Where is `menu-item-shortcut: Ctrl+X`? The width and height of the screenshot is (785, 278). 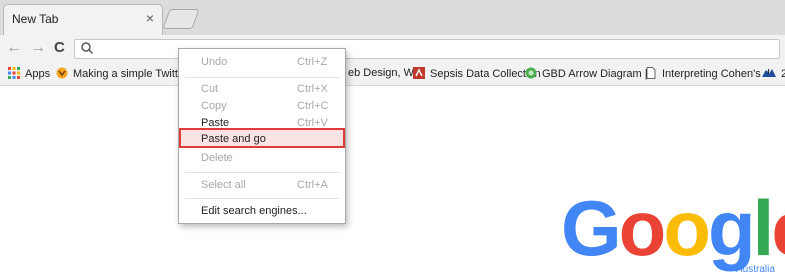
menu-item-shortcut: Ctrl+X is located at coordinates (312, 89).